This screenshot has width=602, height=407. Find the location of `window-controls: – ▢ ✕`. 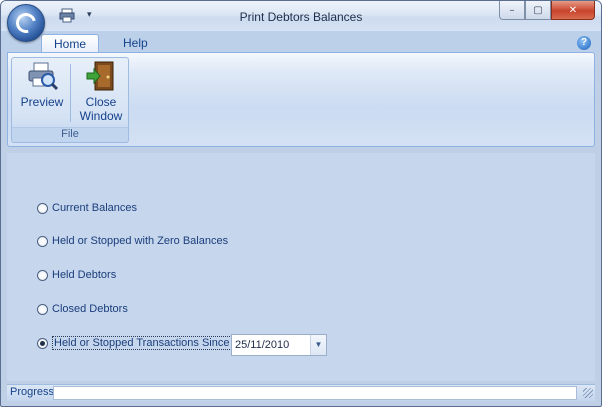

window-controls: – ▢ ✕ is located at coordinates (547, 11).